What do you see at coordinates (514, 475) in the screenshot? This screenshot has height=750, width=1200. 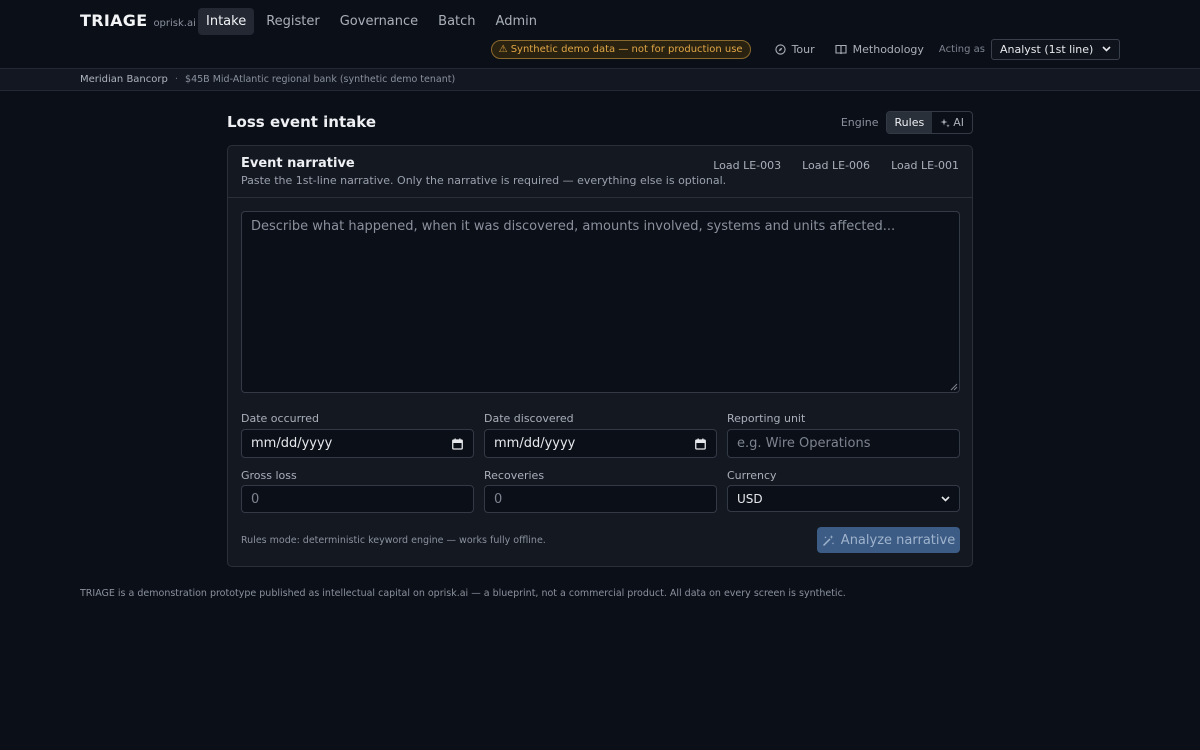 I see `recoveries-label: Recoveries` at bounding box center [514, 475].